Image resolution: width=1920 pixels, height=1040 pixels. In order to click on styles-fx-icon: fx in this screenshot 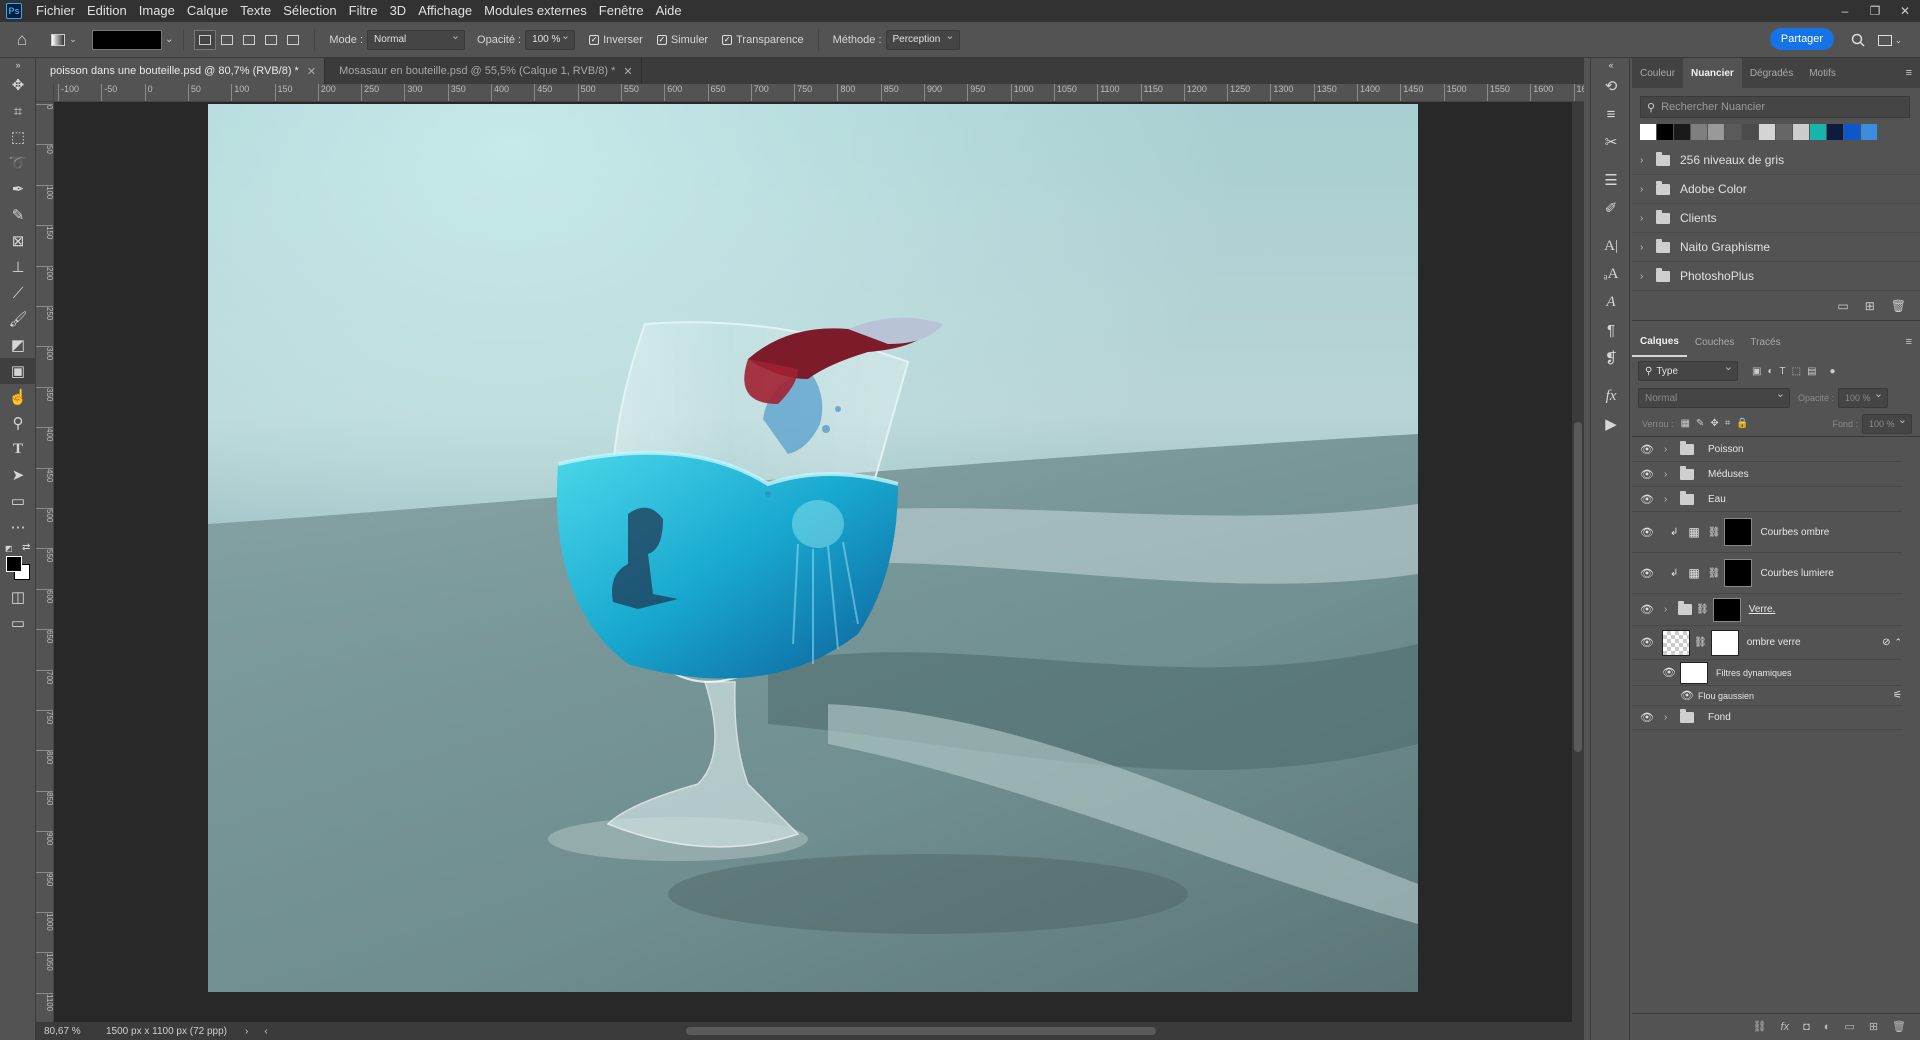, I will do `click(1611, 396)`.